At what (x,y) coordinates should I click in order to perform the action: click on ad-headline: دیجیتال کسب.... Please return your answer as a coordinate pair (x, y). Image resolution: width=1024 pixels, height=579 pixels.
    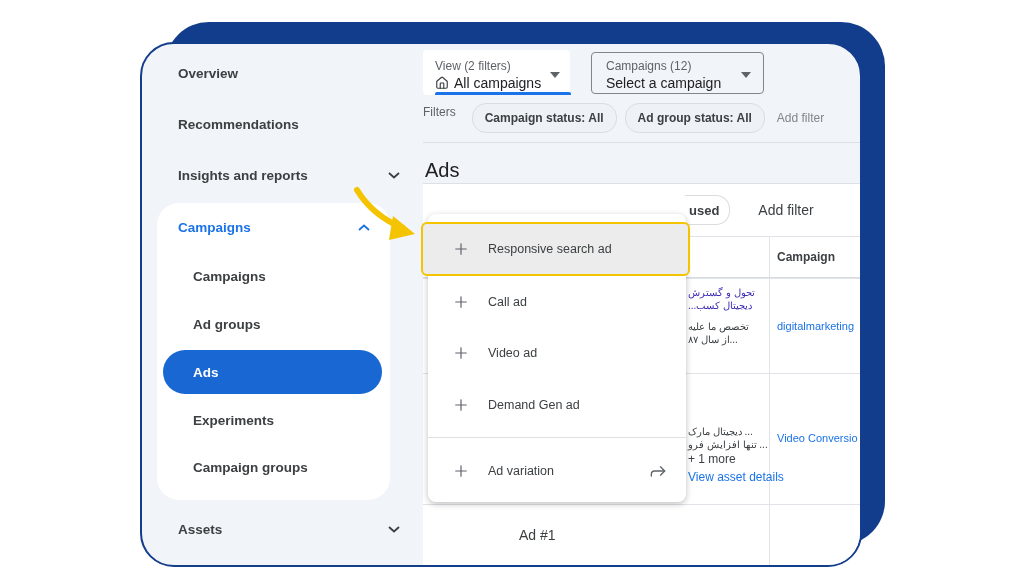
    Looking at the image, I should click on (721, 305).